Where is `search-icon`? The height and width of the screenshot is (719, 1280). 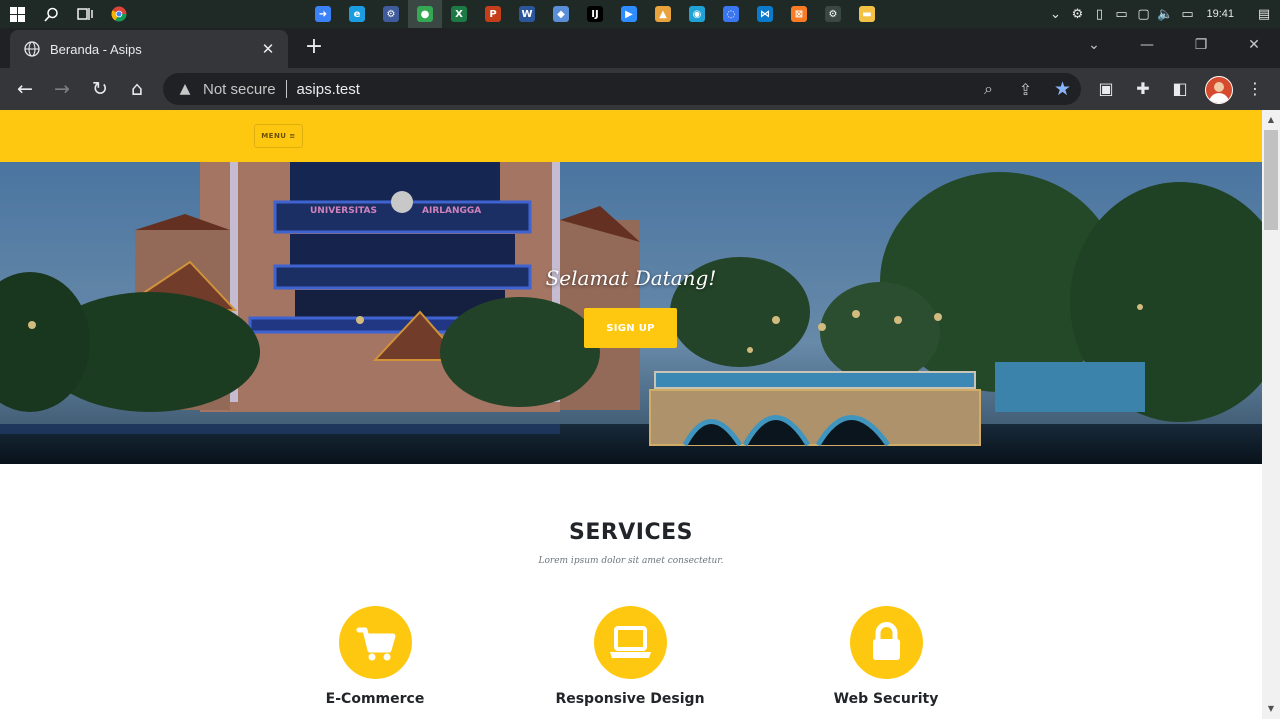 search-icon is located at coordinates (51, 14).